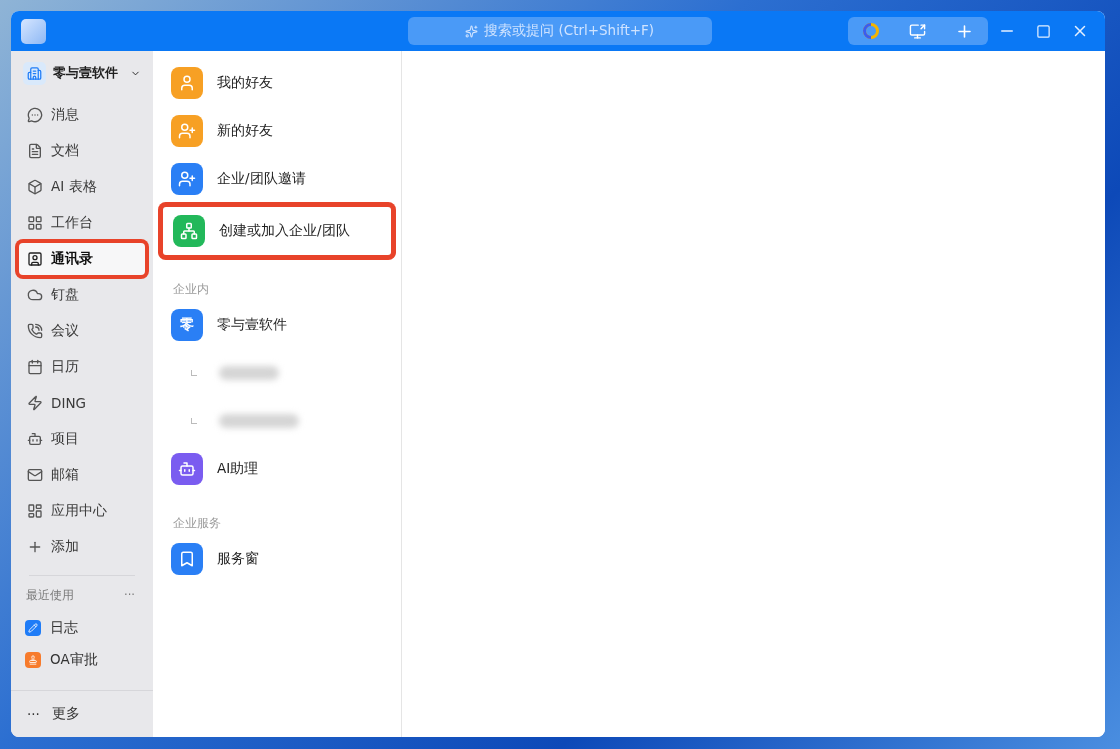 This screenshot has width=1120, height=749. Describe the element at coordinates (82, 439) in the screenshot. I see `sidebar-item: 项目` at that location.